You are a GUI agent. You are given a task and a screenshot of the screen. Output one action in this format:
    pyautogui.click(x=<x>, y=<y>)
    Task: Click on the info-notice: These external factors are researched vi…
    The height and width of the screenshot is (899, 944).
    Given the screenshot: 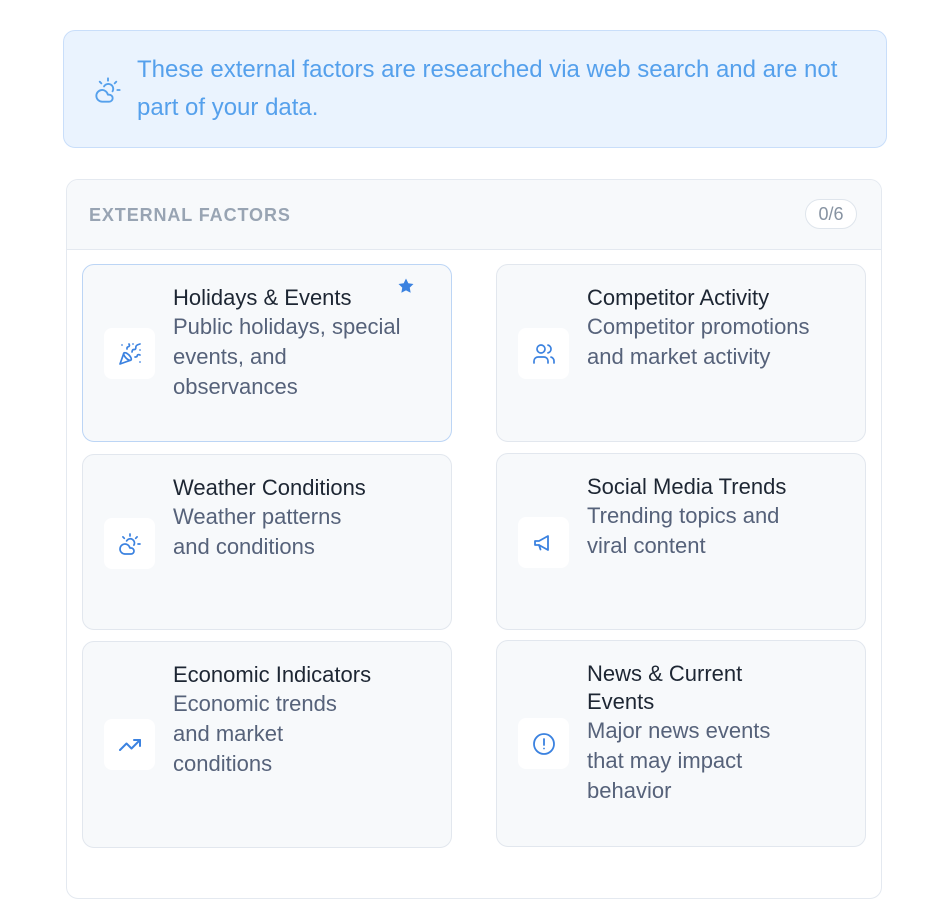 What is the action you would take?
    pyautogui.click(x=475, y=89)
    